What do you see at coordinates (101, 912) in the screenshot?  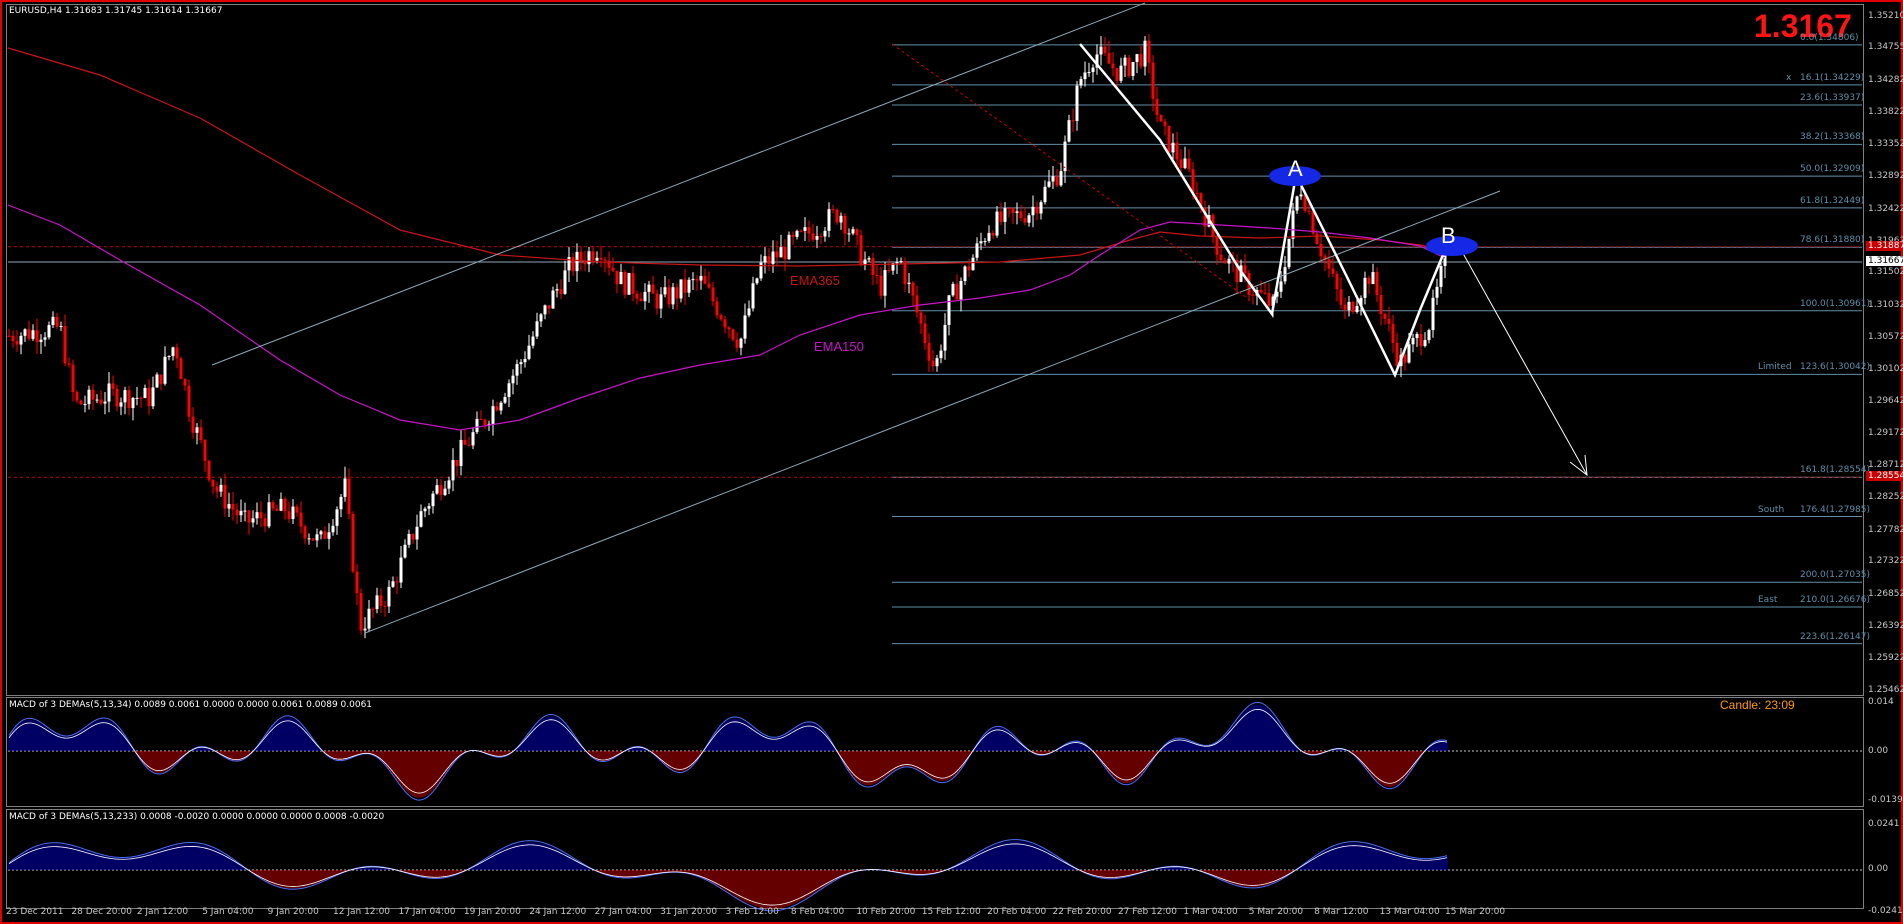 I see `time-tick: 28 Dec 20:00` at bounding box center [101, 912].